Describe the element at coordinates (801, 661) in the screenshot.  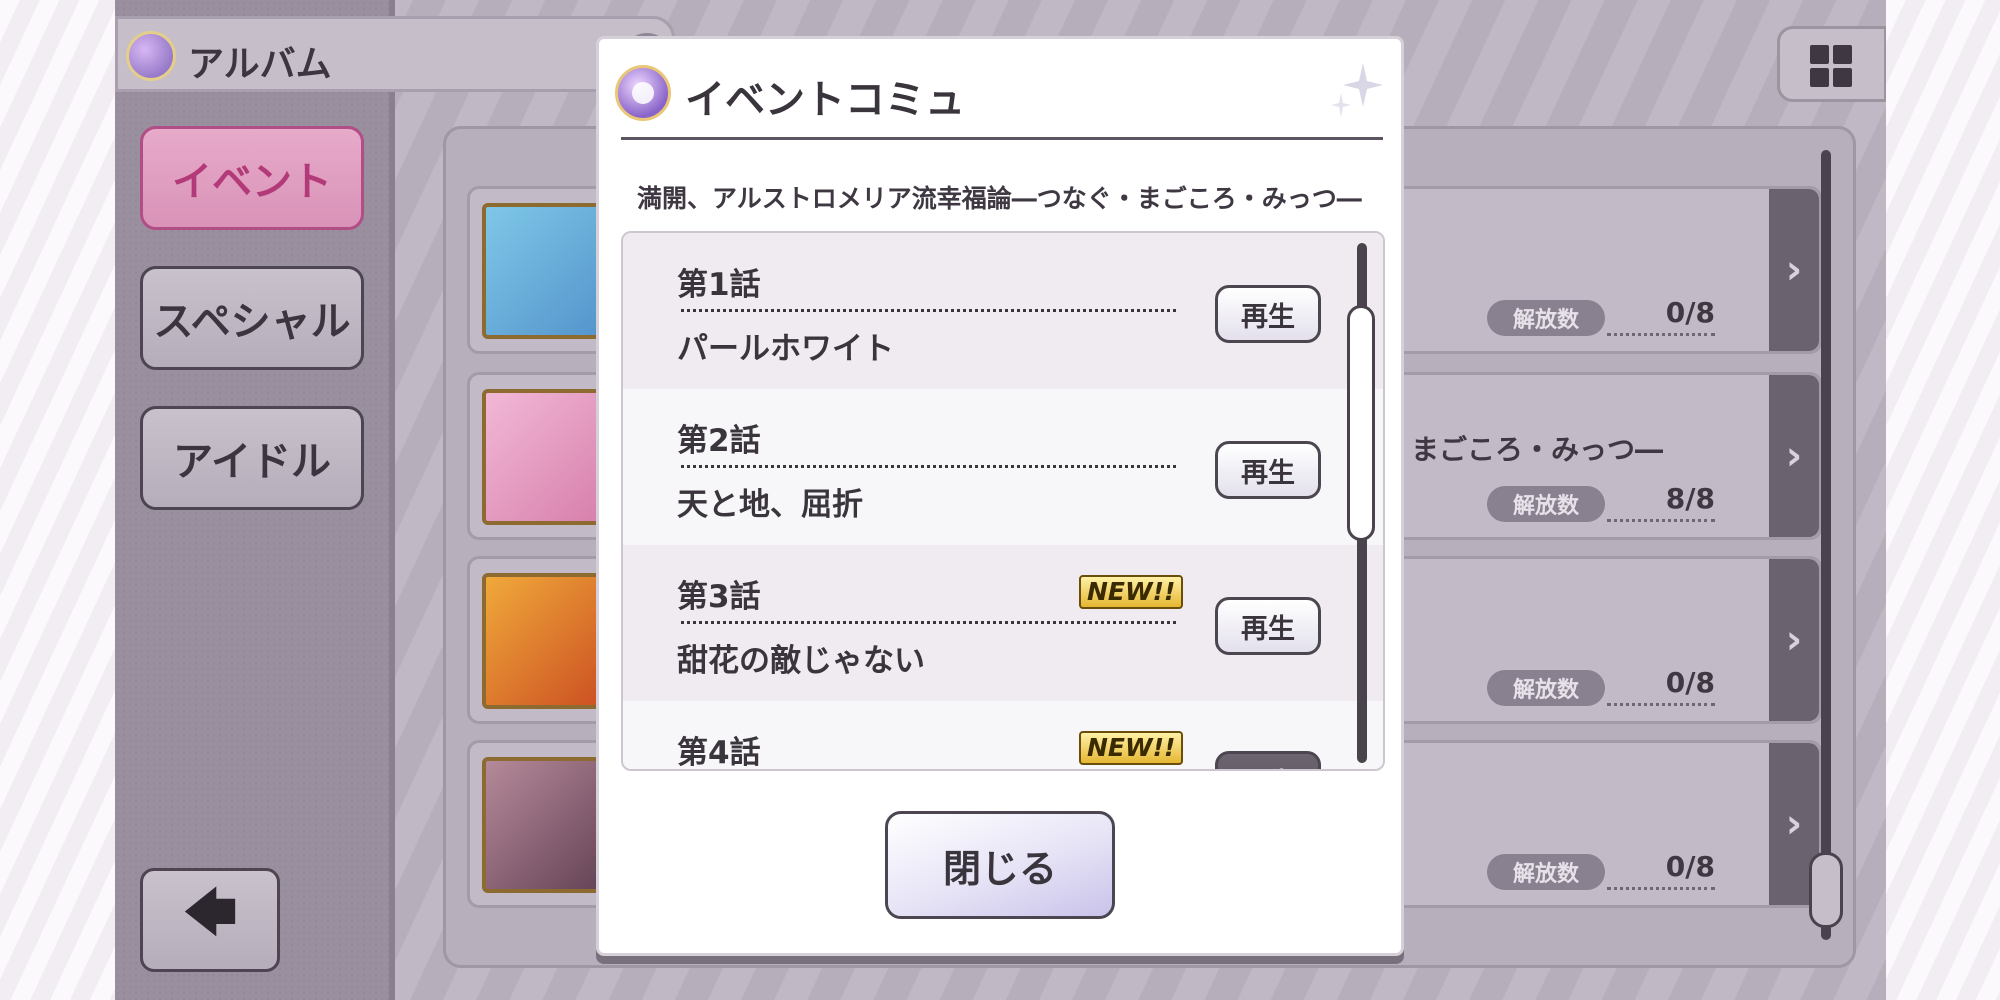
I see `episode-title: 甜花の敵じゃない` at that location.